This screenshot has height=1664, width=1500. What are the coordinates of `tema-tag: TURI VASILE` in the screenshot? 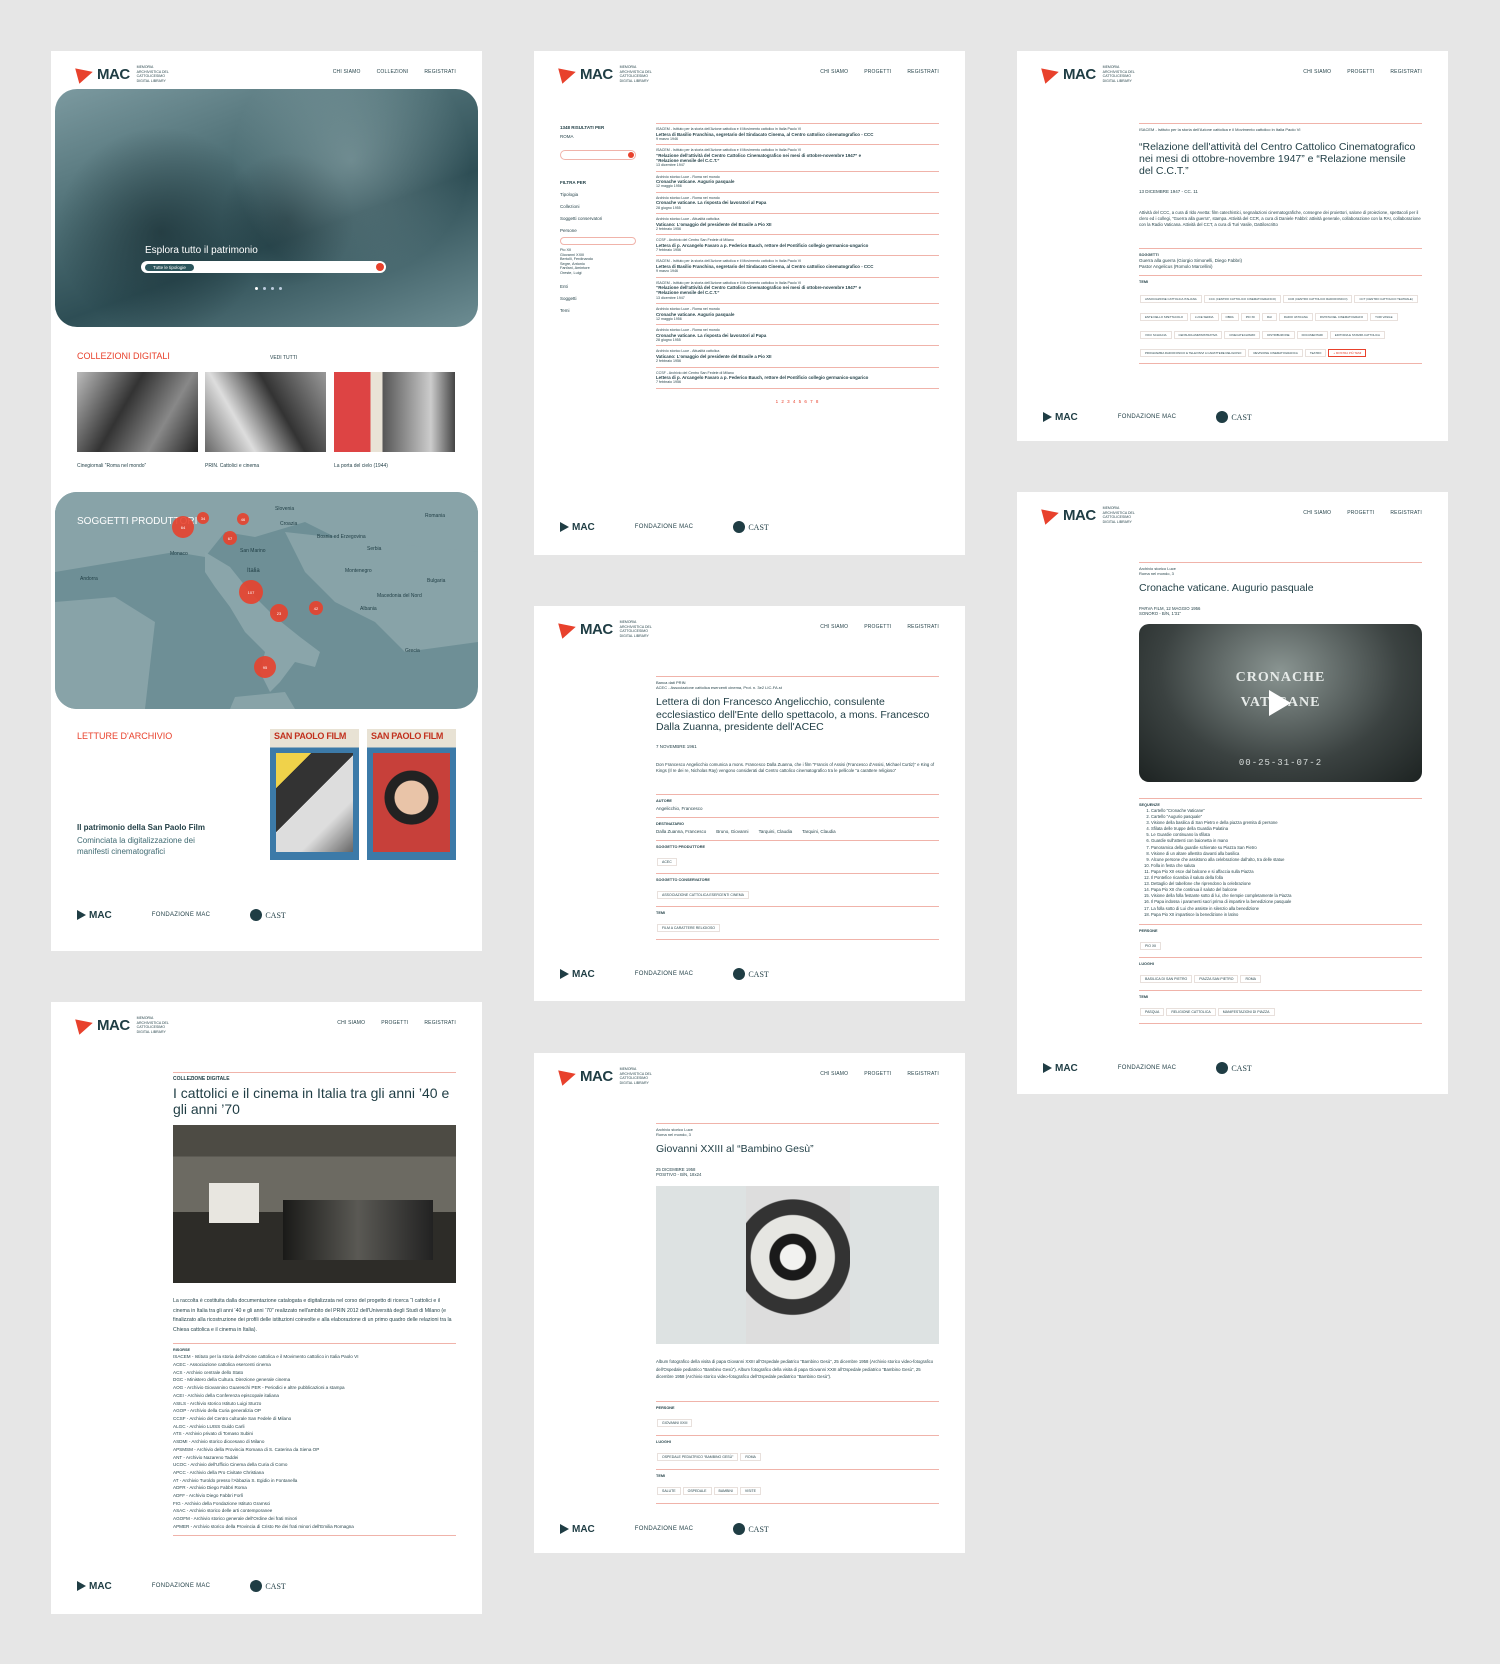 It's located at (1384, 317).